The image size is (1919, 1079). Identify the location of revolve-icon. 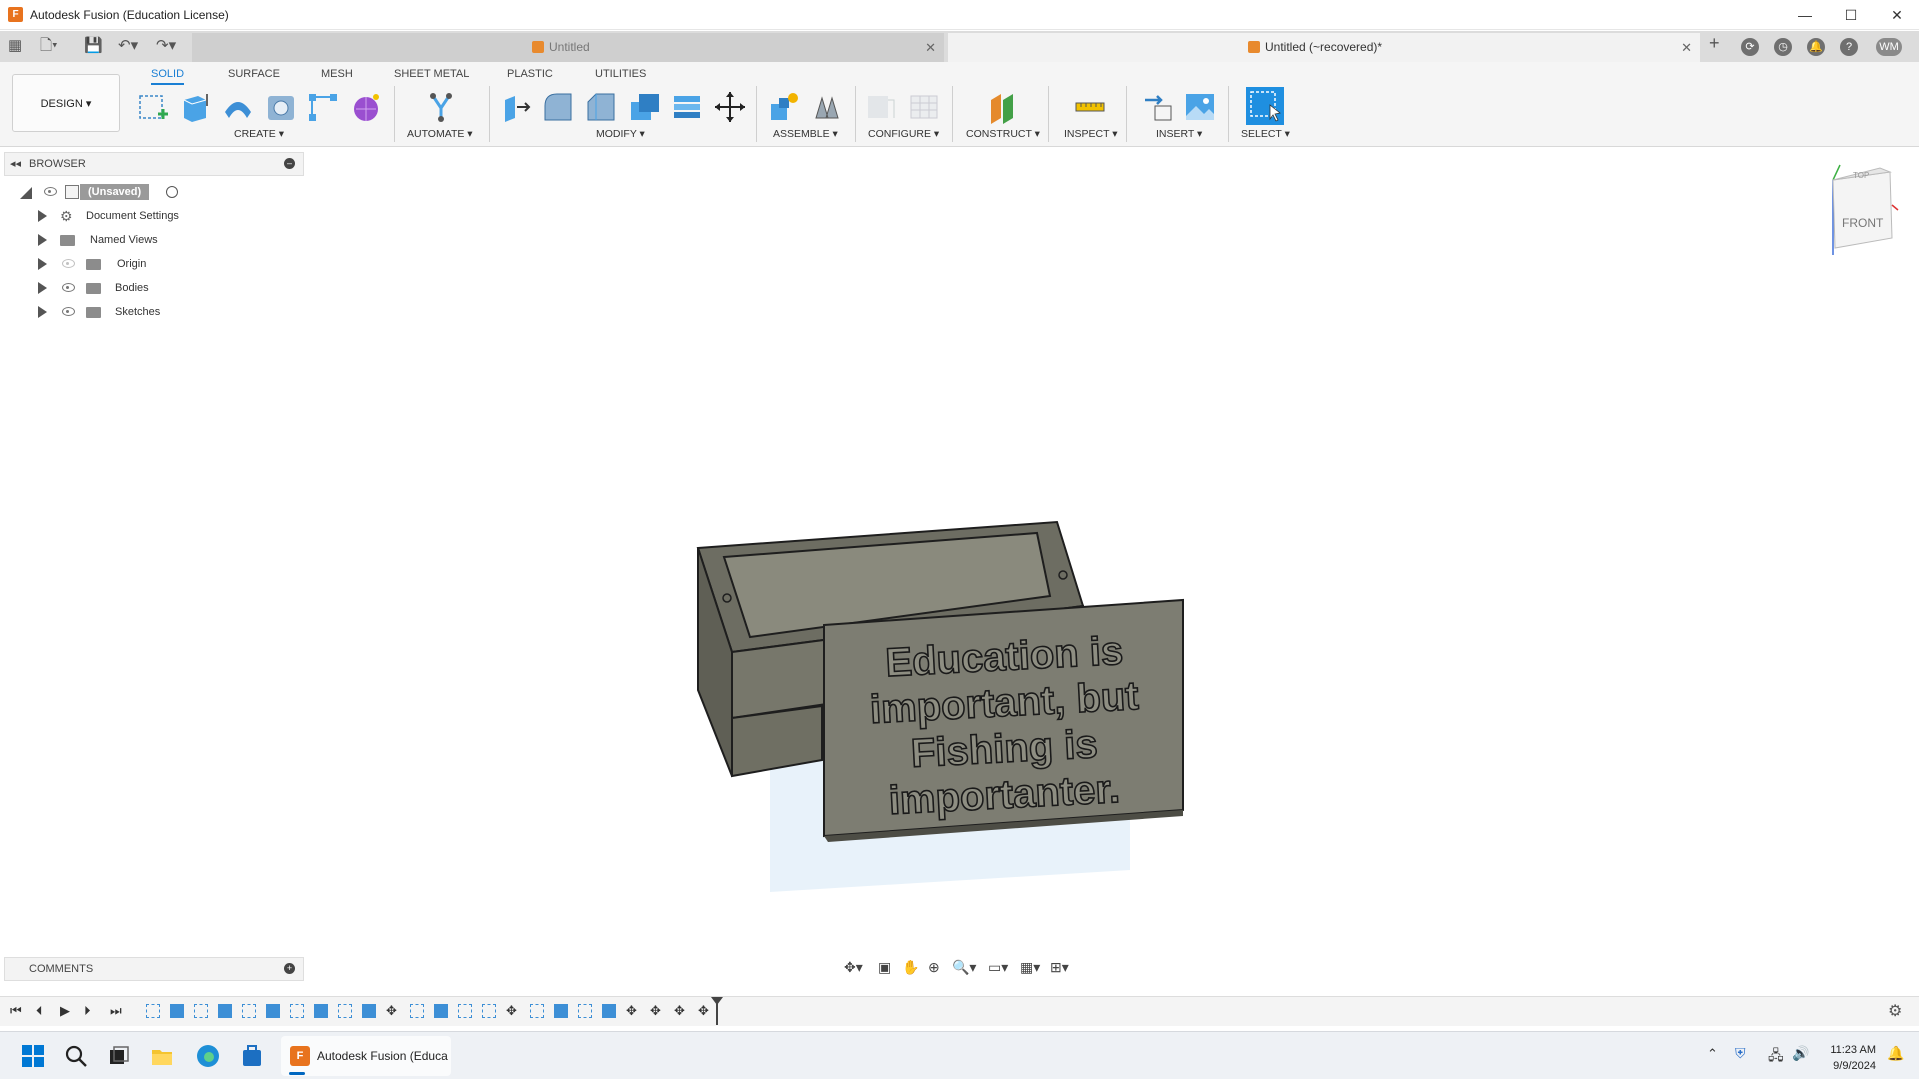
(238, 107).